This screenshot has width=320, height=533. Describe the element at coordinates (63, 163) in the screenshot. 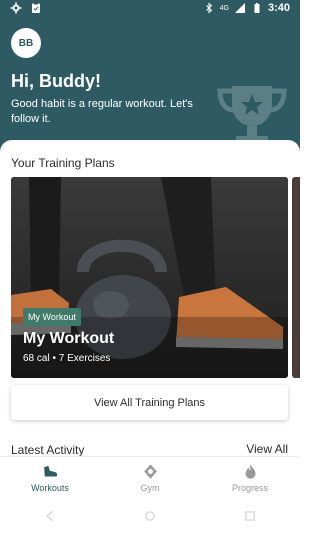

I see `training-plans-title: Your Training Plans` at that location.